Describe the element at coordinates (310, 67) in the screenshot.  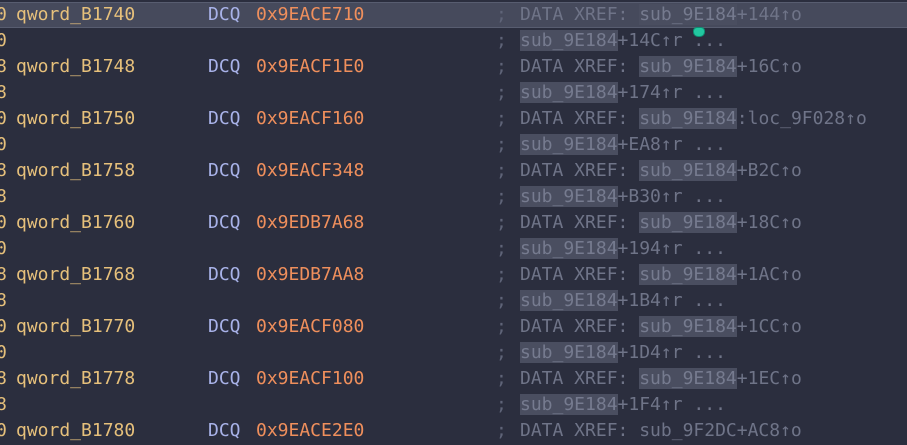
I see `data-value: 0x9EACF1E0` at that location.